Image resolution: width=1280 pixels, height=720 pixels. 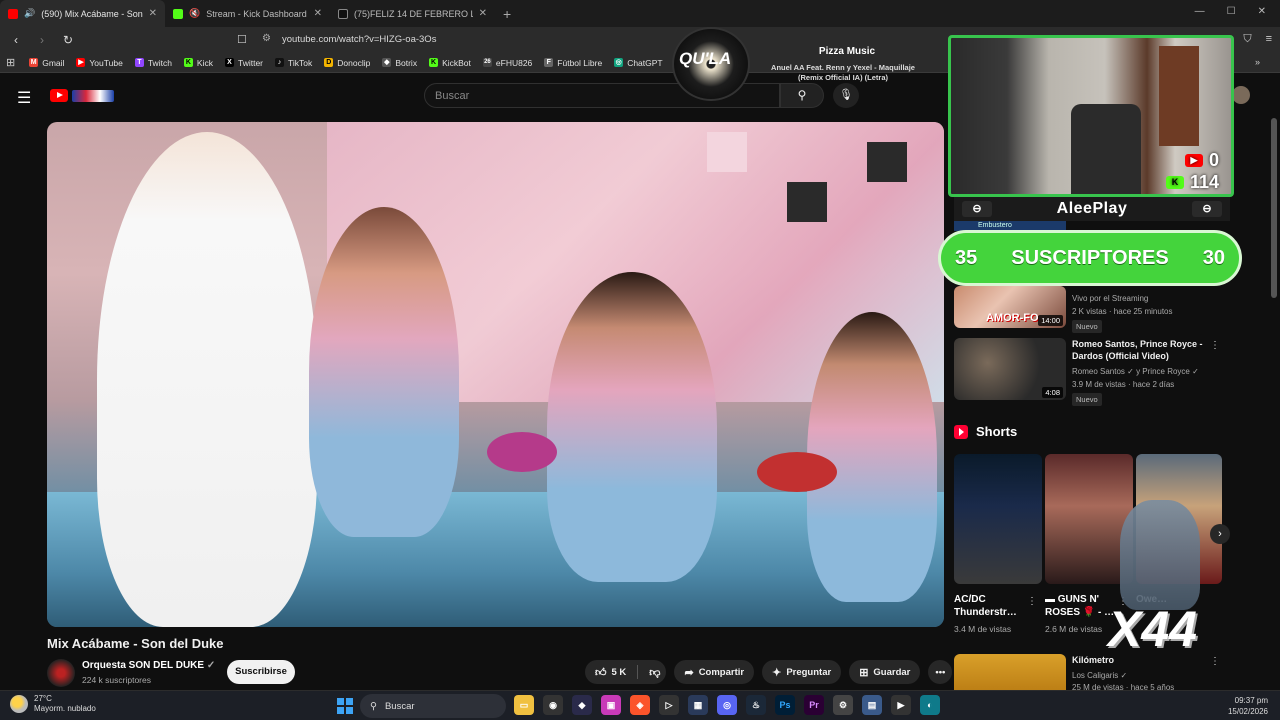 What do you see at coordinates (1251, 700) in the screenshot?
I see `clock-time: 09:37 pm` at bounding box center [1251, 700].